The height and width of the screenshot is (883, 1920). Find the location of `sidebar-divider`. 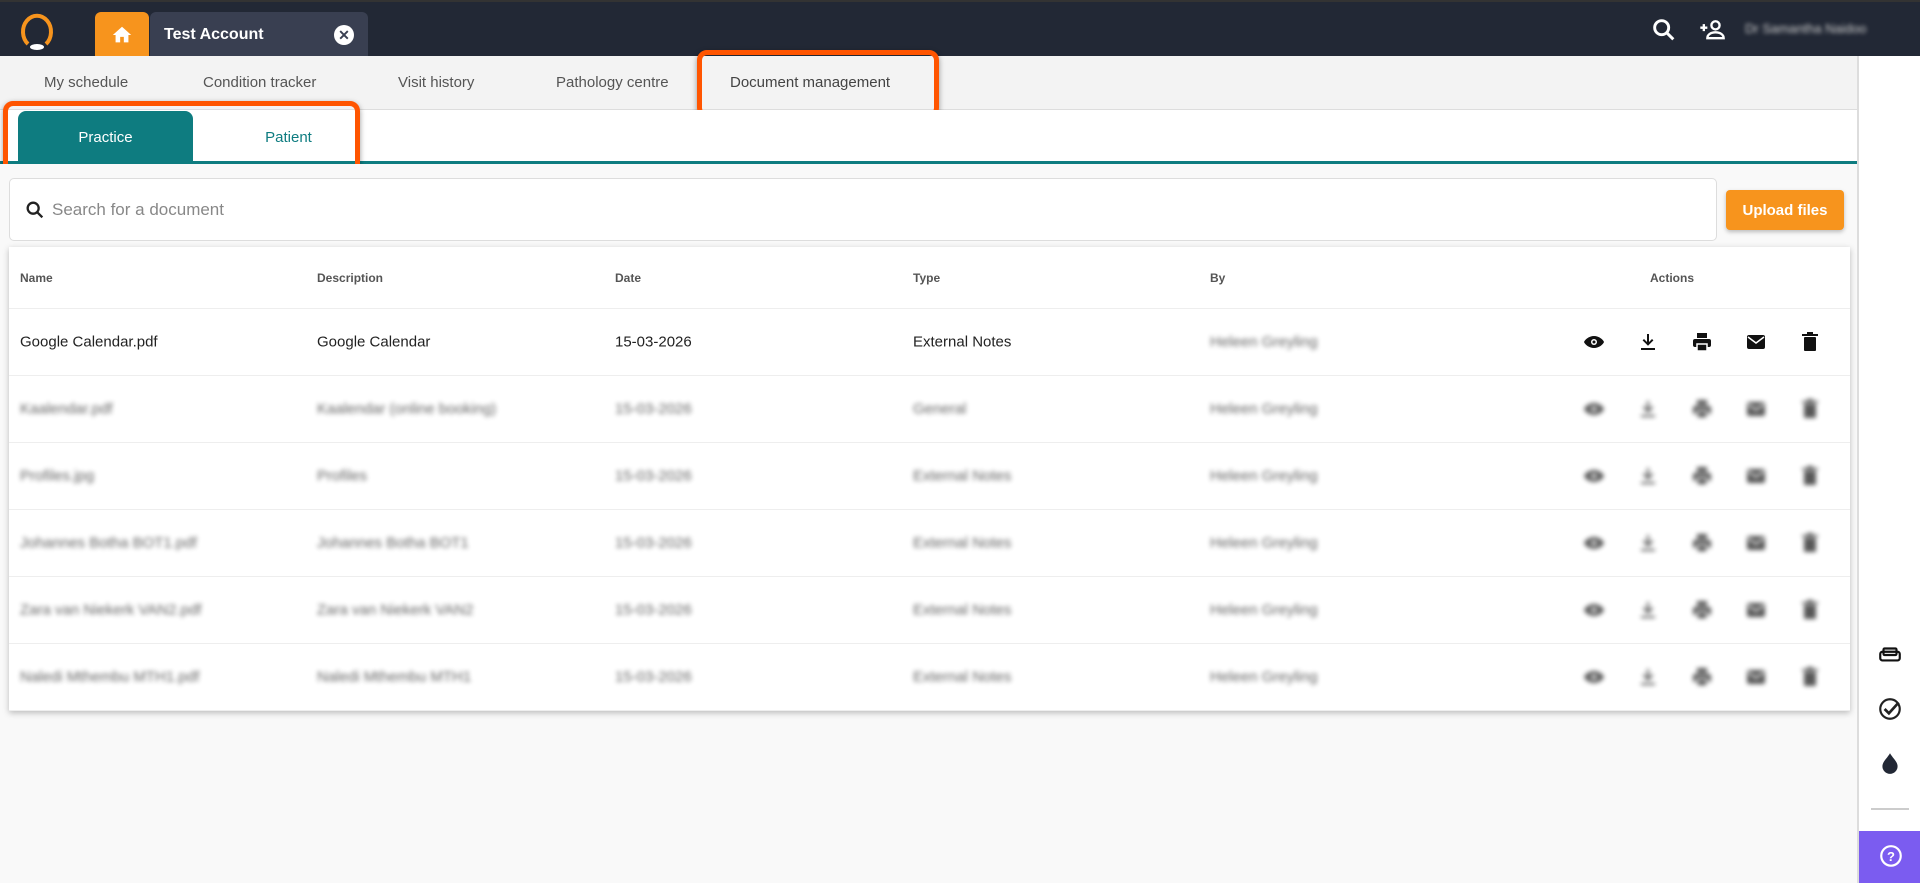

sidebar-divider is located at coordinates (1890, 809).